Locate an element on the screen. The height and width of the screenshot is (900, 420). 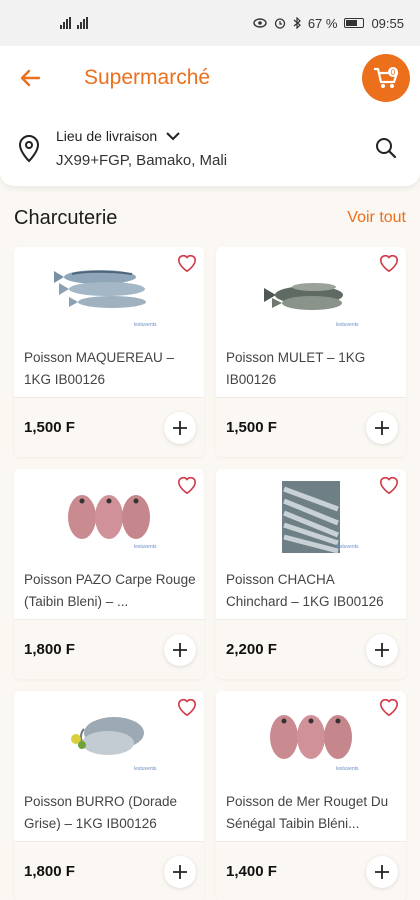
status-bar: 67 % 09:55 is located at coordinates (210, 23).